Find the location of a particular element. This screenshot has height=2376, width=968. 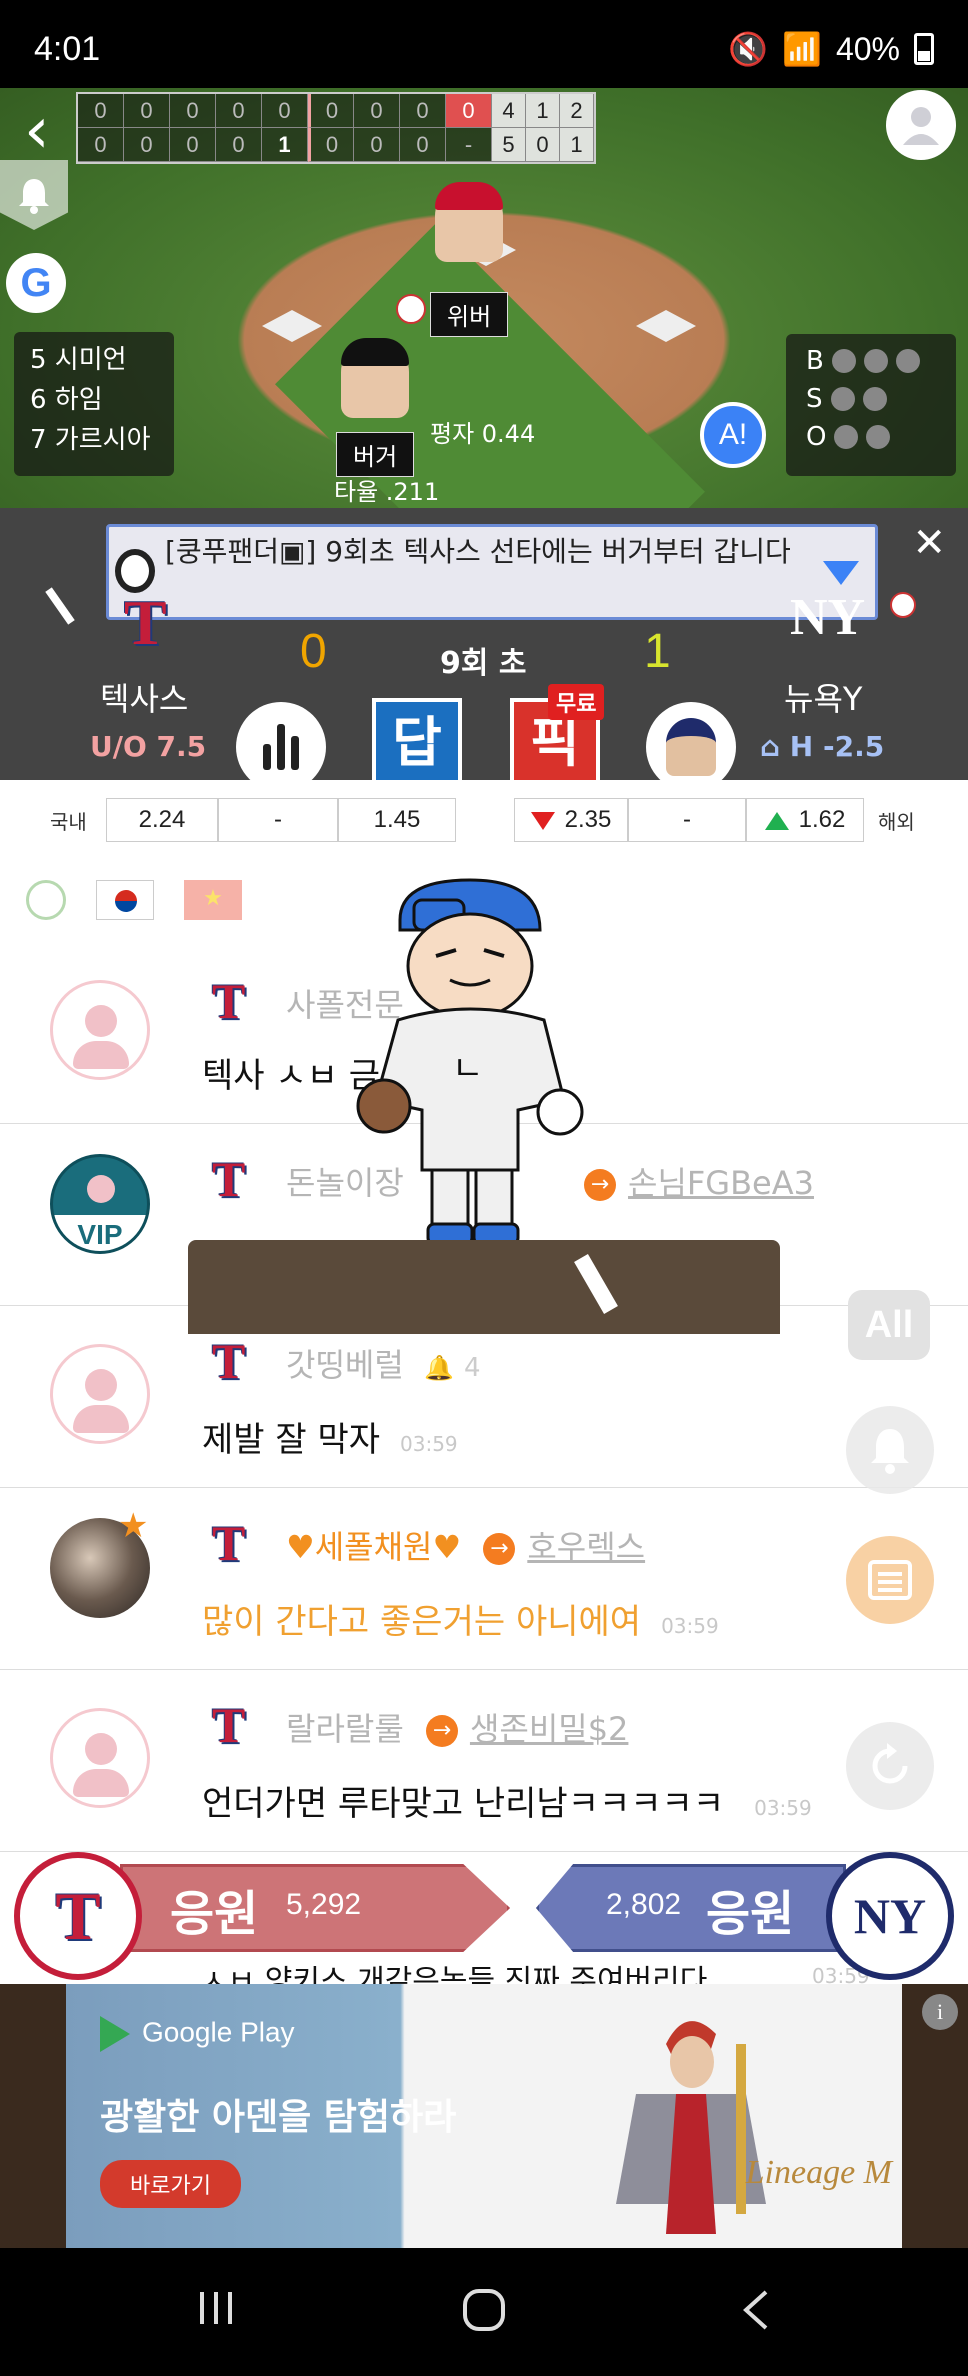

google-play-icon is located at coordinates (115, 2034).